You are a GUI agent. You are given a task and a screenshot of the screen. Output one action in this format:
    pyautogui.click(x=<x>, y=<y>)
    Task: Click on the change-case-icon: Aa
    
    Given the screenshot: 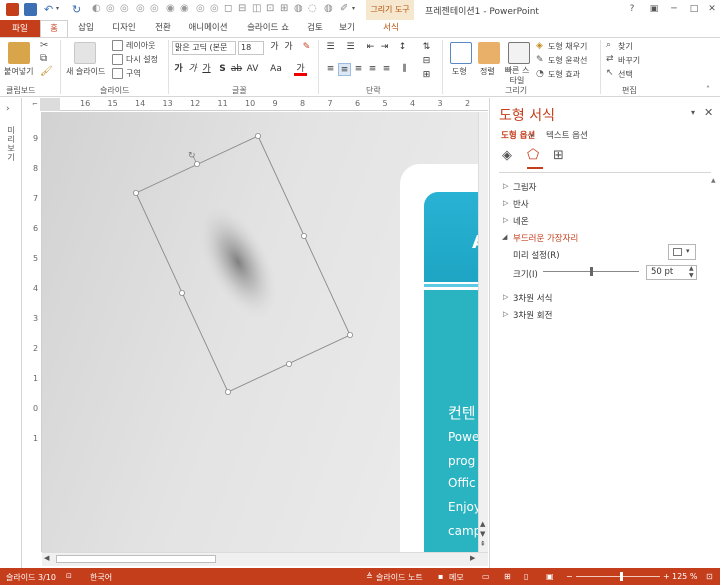 What is the action you would take?
    pyautogui.click(x=276, y=69)
    